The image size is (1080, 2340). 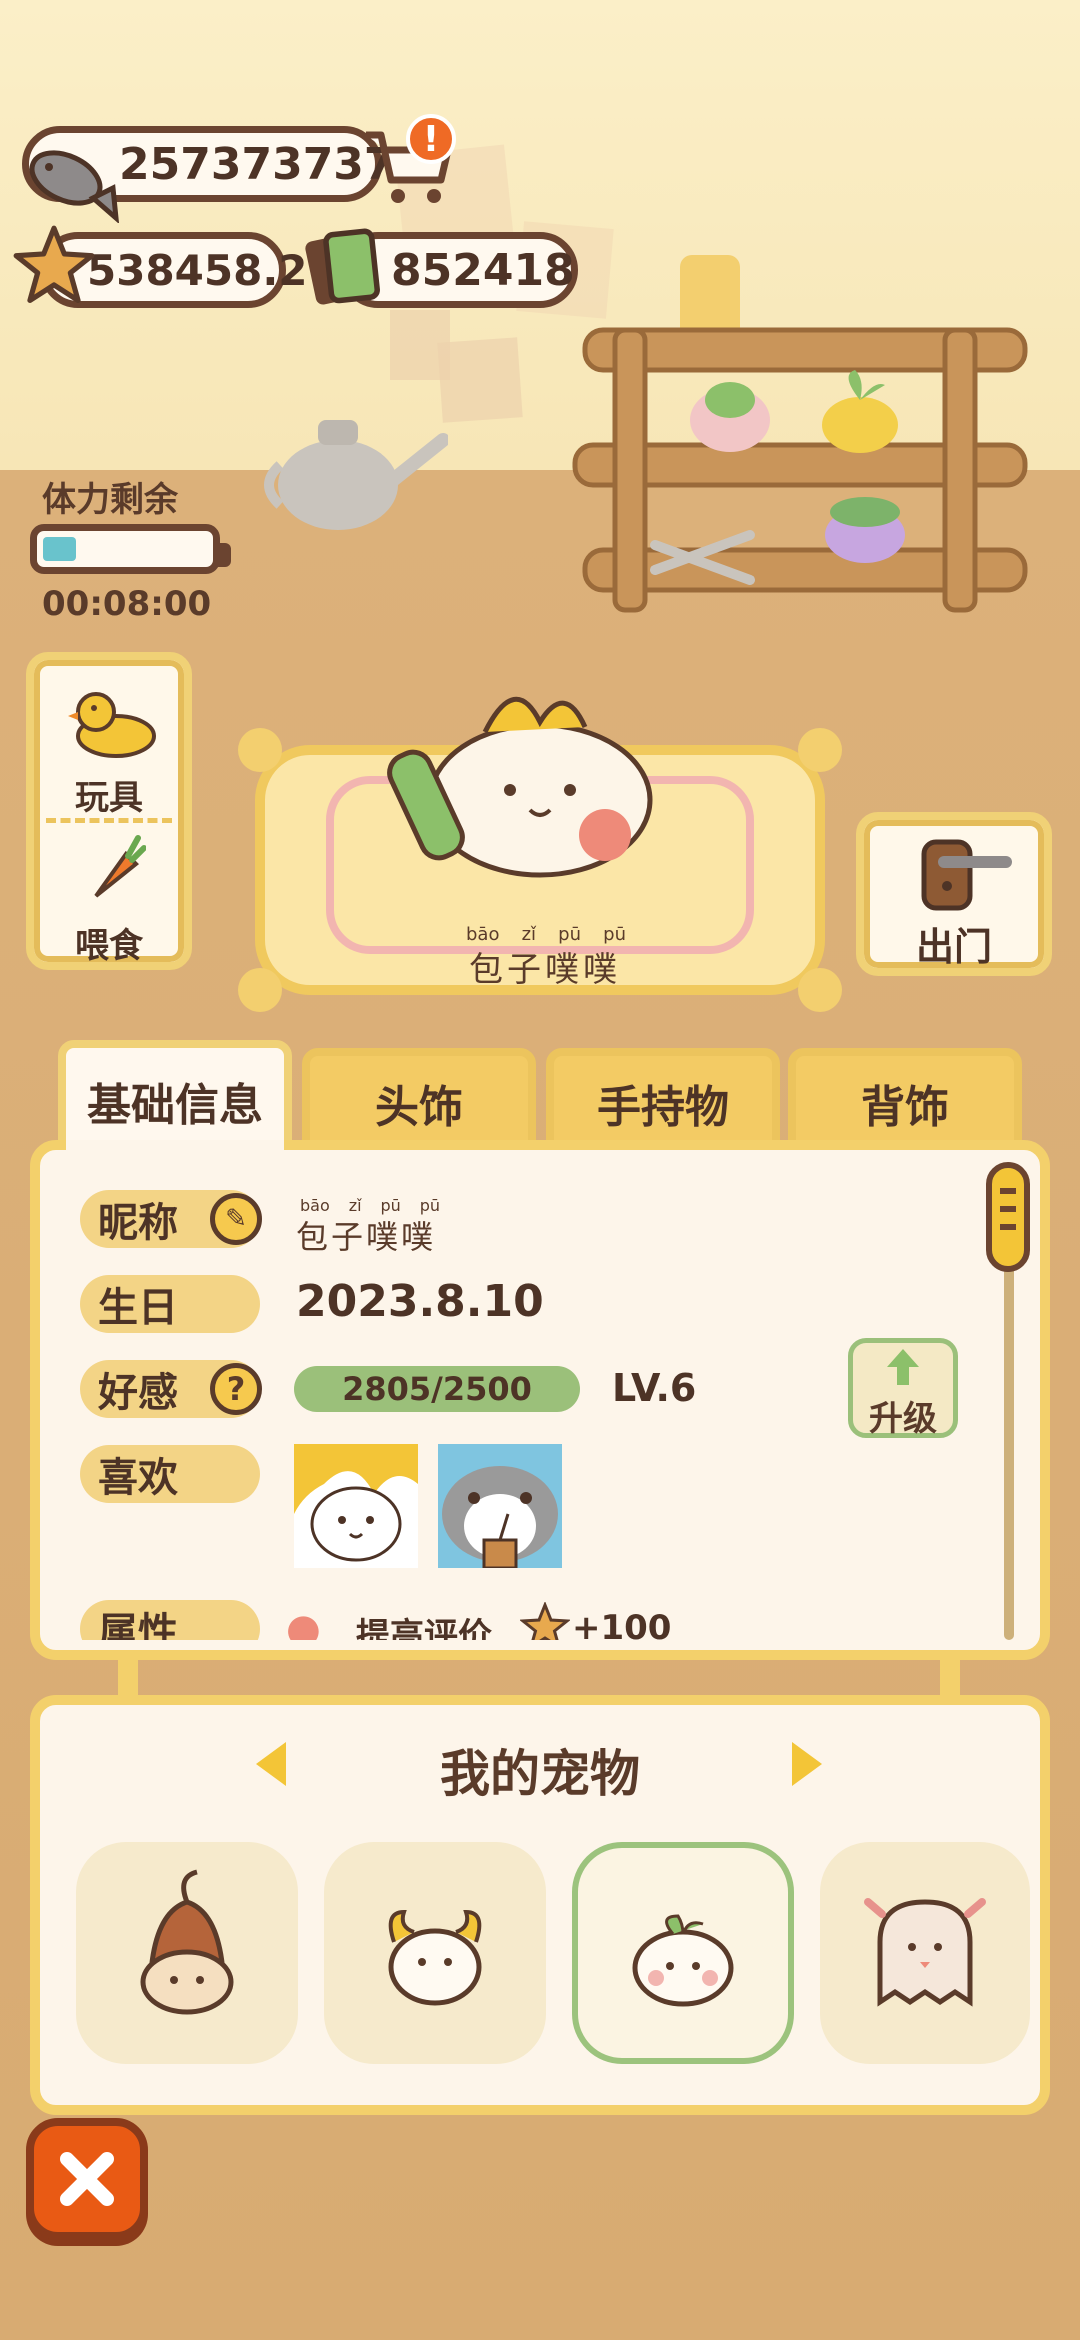 What do you see at coordinates (223, 174) in the screenshot?
I see `fish-currency: 2573737372` at bounding box center [223, 174].